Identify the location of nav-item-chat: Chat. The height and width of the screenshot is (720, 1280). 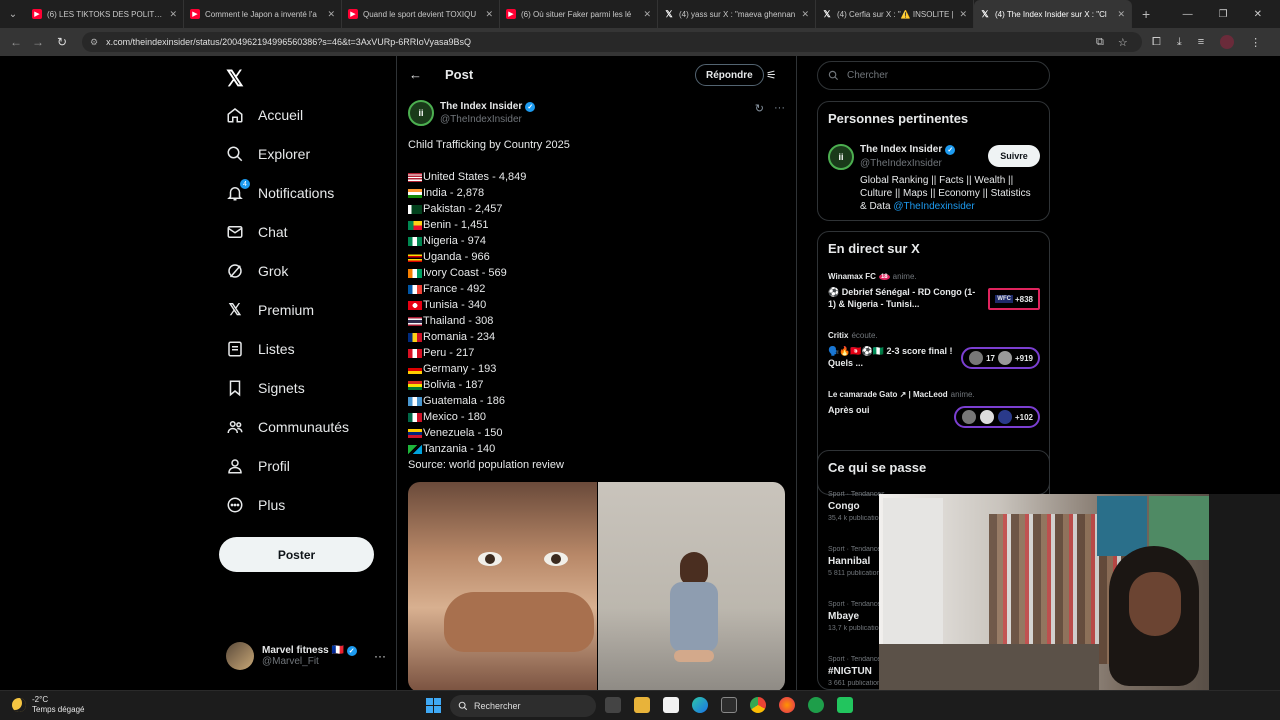
(257, 232).